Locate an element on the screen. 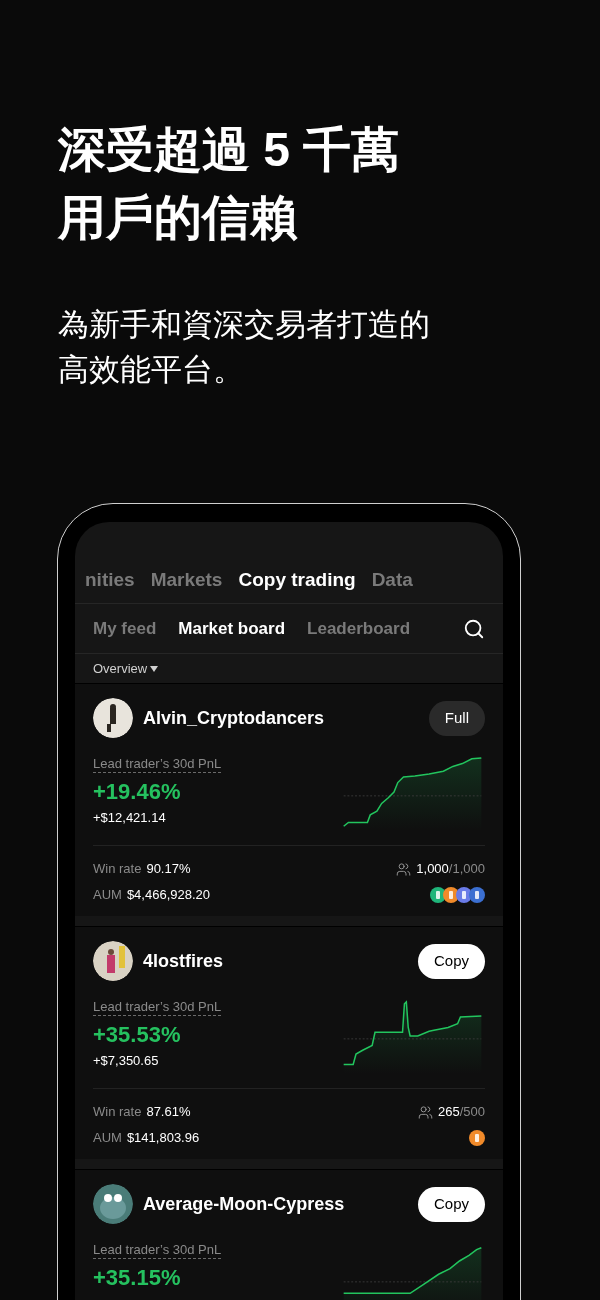 The image size is (600, 1300). tab: Market board is located at coordinates (232, 628).